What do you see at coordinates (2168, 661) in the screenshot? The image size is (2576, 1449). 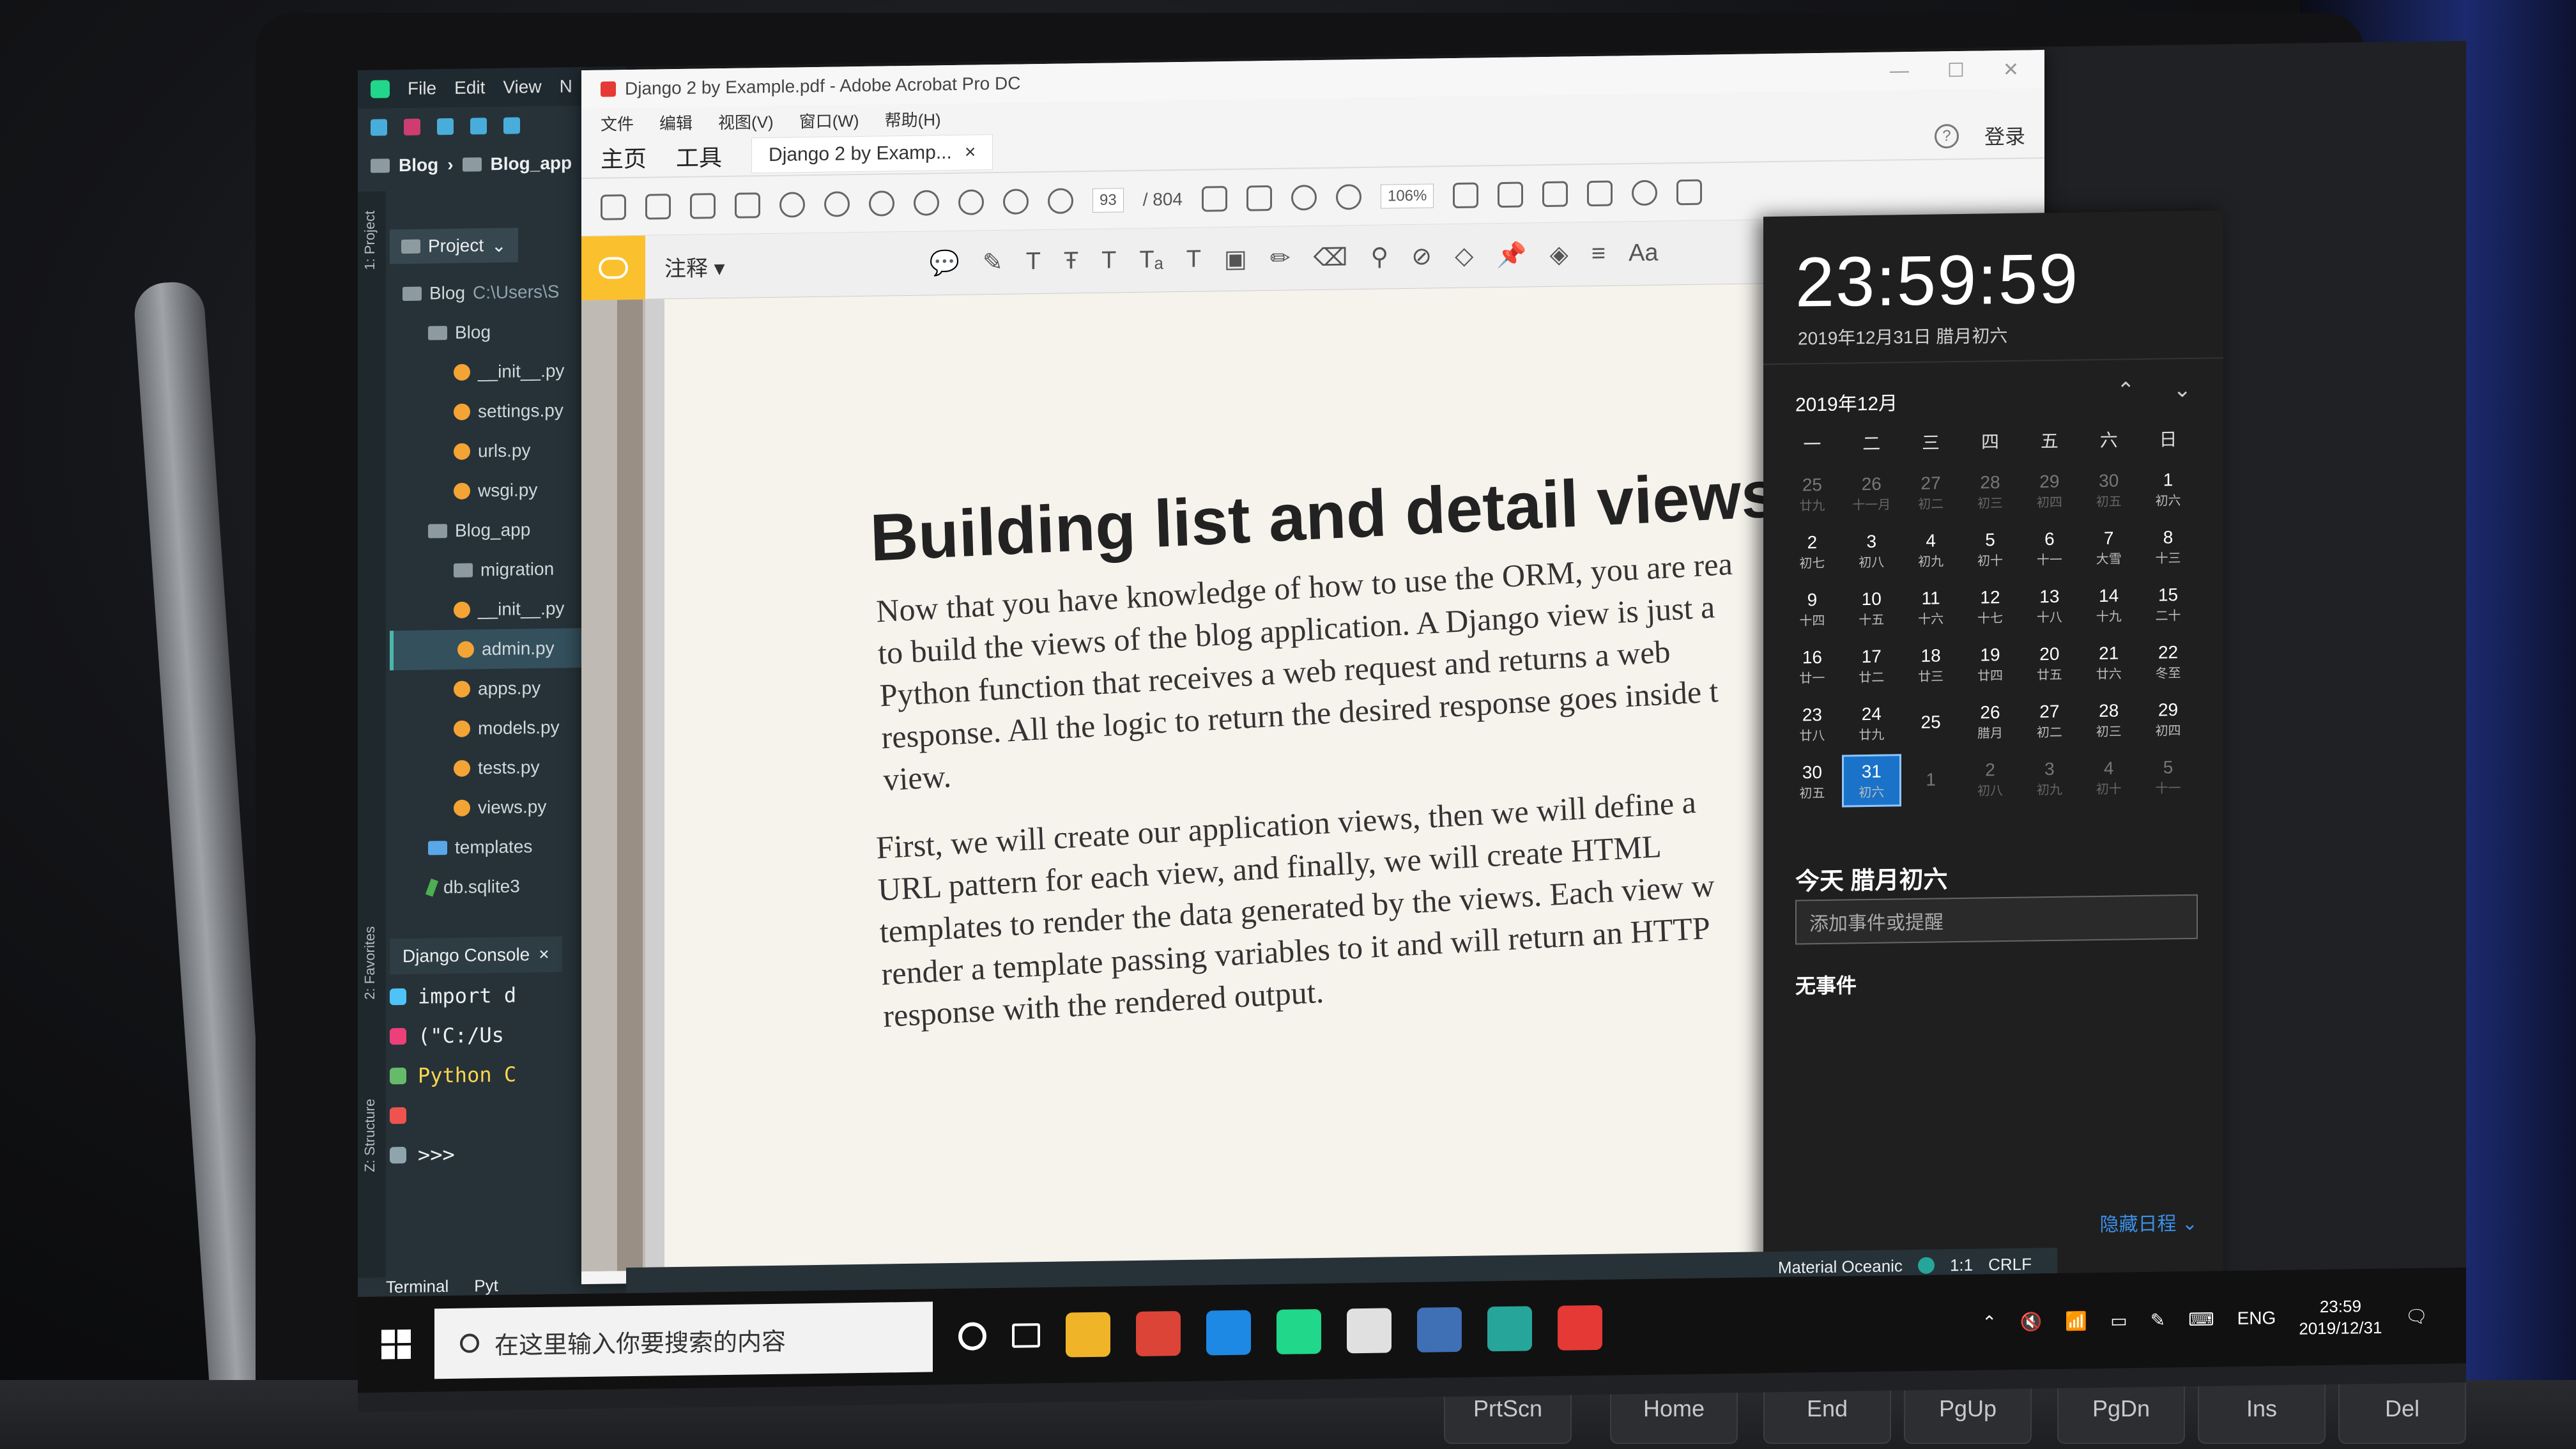 I see `calendar-day: 22 冬至` at bounding box center [2168, 661].